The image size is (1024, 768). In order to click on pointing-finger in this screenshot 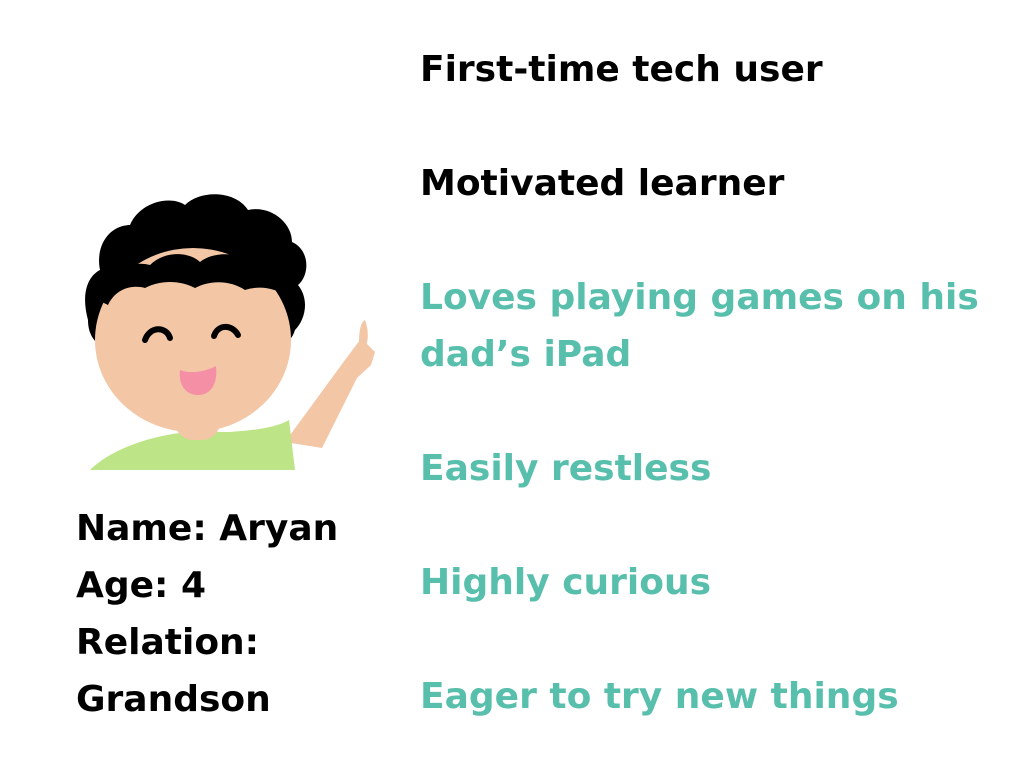, I will do `click(363, 333)`.